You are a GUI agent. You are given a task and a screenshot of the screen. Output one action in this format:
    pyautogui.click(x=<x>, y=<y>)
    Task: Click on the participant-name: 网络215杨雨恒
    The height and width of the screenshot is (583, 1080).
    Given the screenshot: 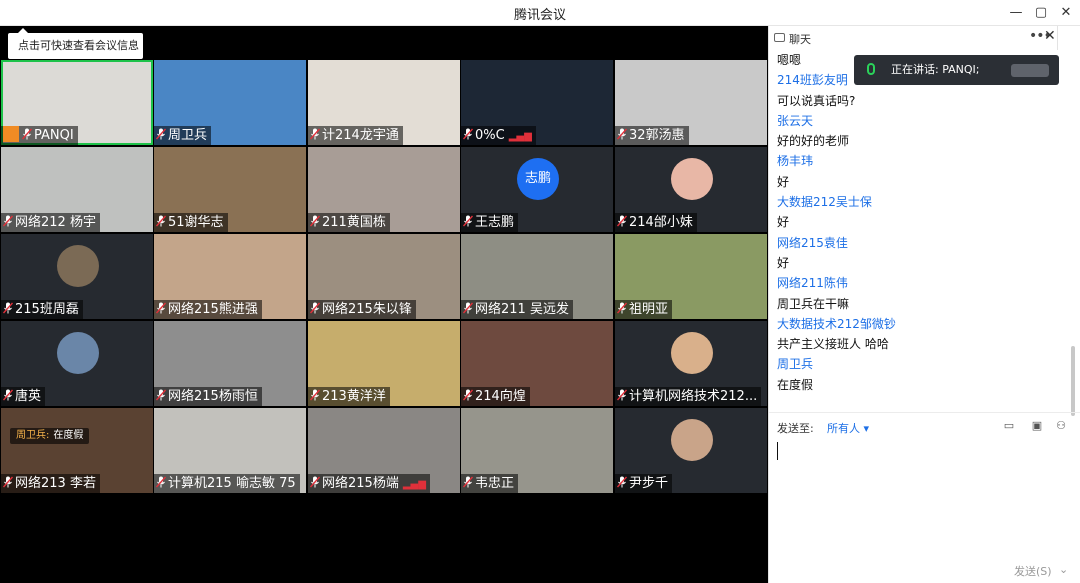 What is the action you would take?
    pyautogui.click(x=208, y=396)
    